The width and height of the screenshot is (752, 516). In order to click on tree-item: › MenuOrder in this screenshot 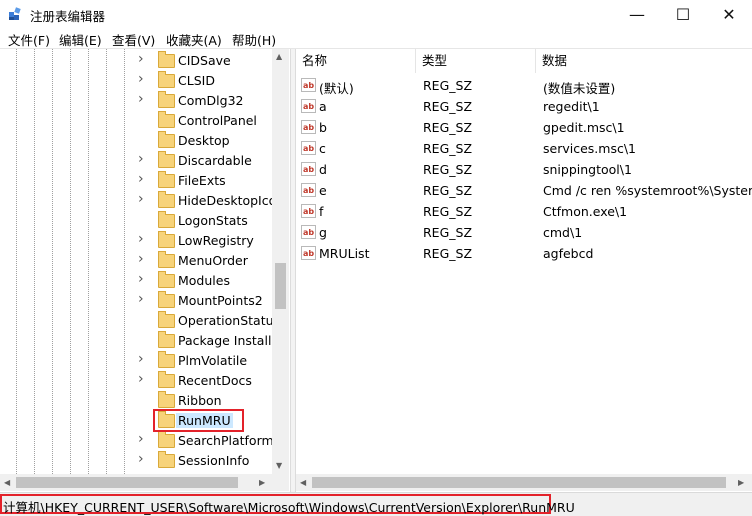, I will do `click(208, 261)`.